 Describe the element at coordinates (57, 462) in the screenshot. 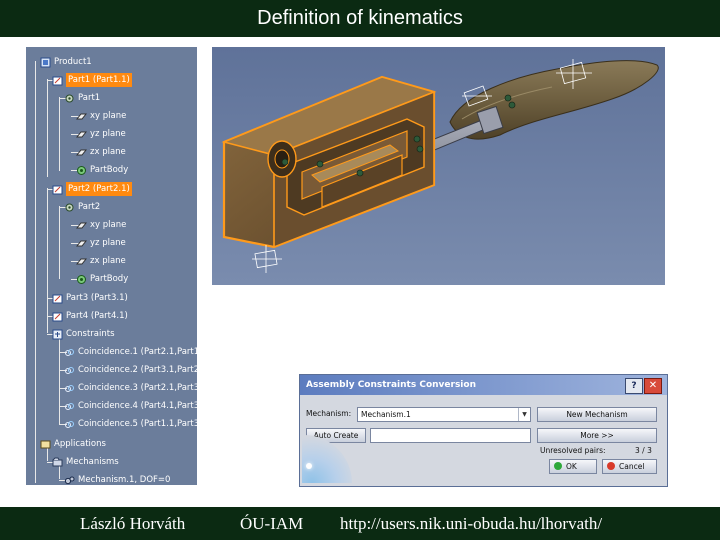

I see `mechanisms-icon` at that location.